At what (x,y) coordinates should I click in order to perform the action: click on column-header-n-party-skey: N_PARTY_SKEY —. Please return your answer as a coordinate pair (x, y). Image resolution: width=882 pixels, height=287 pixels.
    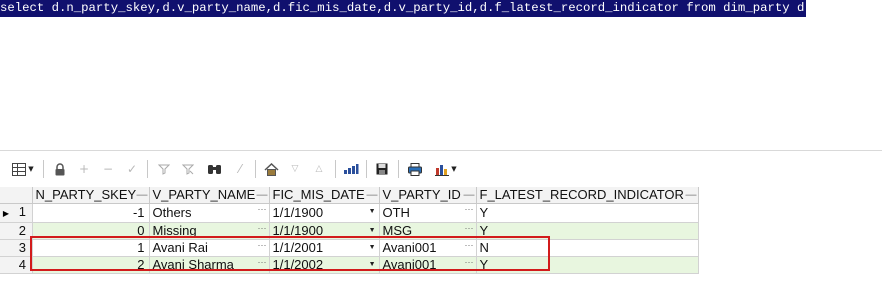
    Looking at the image, I should click on (91, 195).